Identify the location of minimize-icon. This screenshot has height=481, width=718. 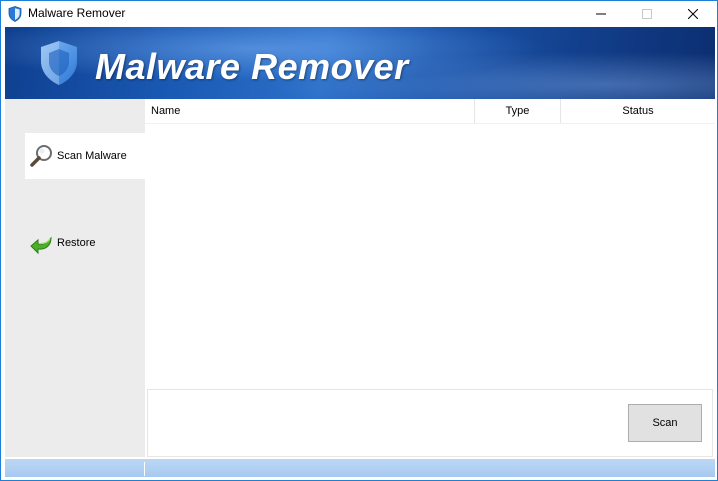
(601, 14).